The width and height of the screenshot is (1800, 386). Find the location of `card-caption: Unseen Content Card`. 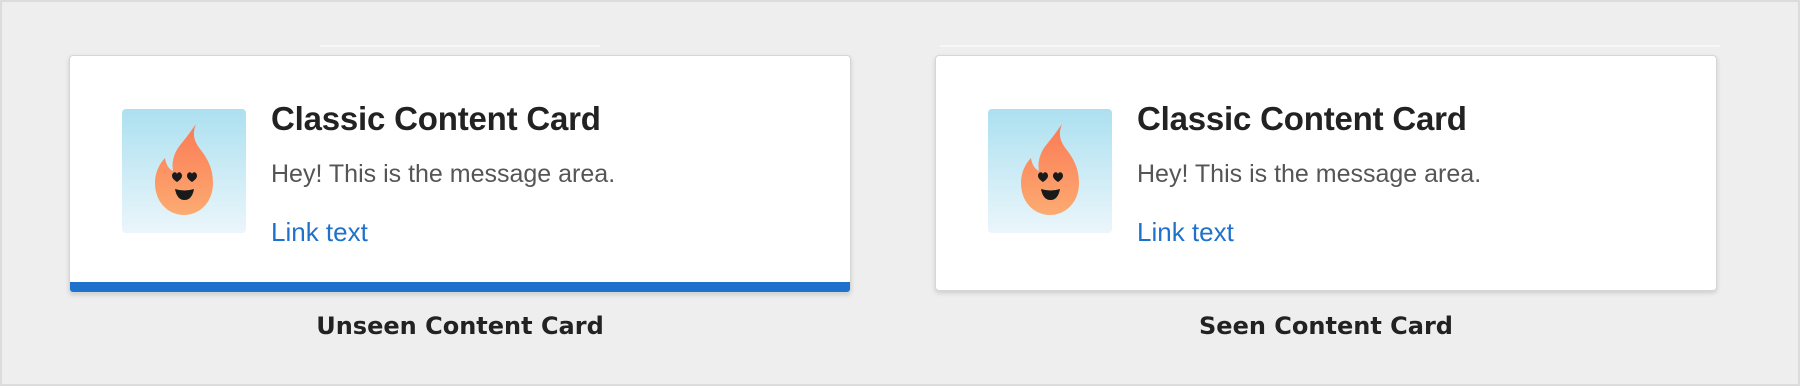

card-caption: Unseen Content Card is located at coordinates (460, 326).